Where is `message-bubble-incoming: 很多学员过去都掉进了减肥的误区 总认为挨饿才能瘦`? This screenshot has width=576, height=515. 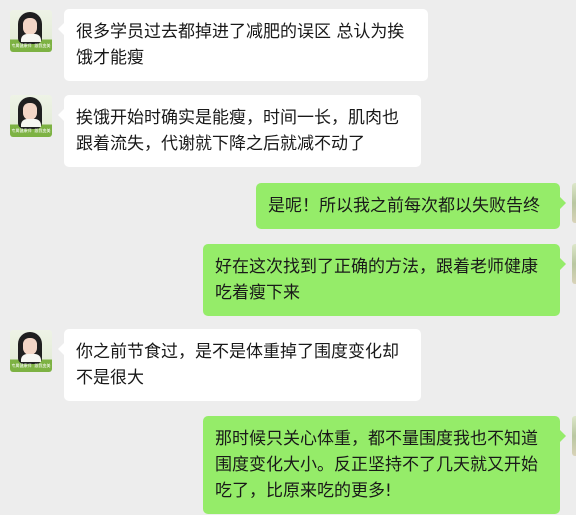
message-bubble-incoming: 很多学员过去都掉进了减肥的误区 总认为挨饿才能瘦 is located at coordinates (243, 45).